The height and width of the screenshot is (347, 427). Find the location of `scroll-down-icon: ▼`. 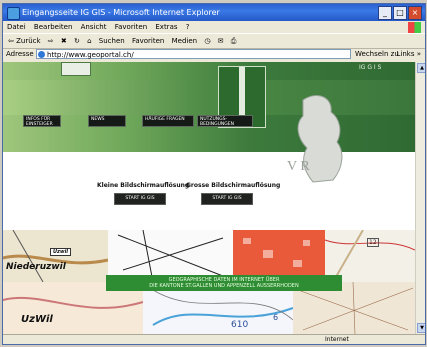

scroll-down-icon: ▼ is located at coordinates (421, 328).